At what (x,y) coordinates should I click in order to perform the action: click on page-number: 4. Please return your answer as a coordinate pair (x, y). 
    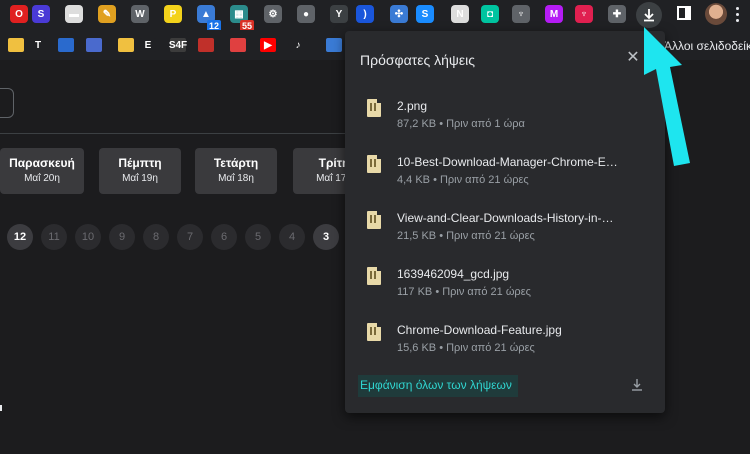
    Looking at the image, I should click on (292, 237).